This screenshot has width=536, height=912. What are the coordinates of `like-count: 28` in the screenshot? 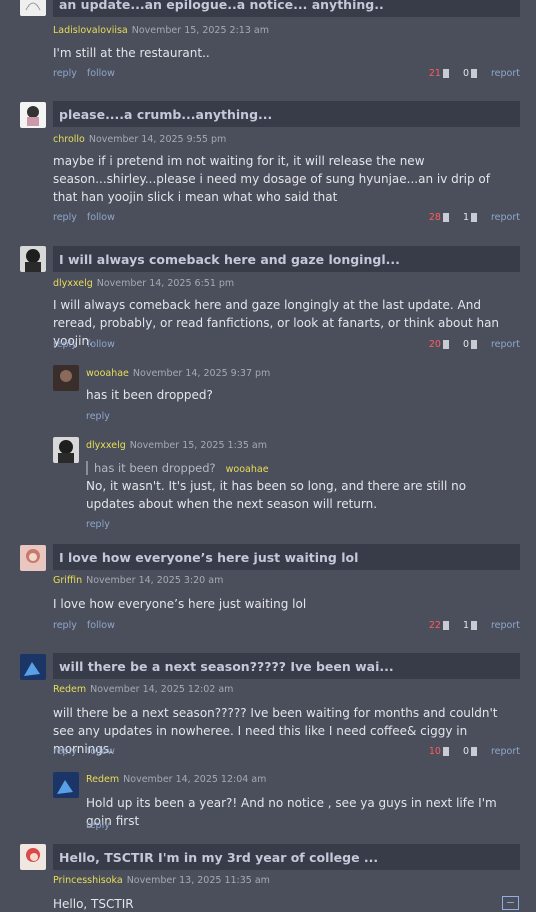 It's located at (434, 217).